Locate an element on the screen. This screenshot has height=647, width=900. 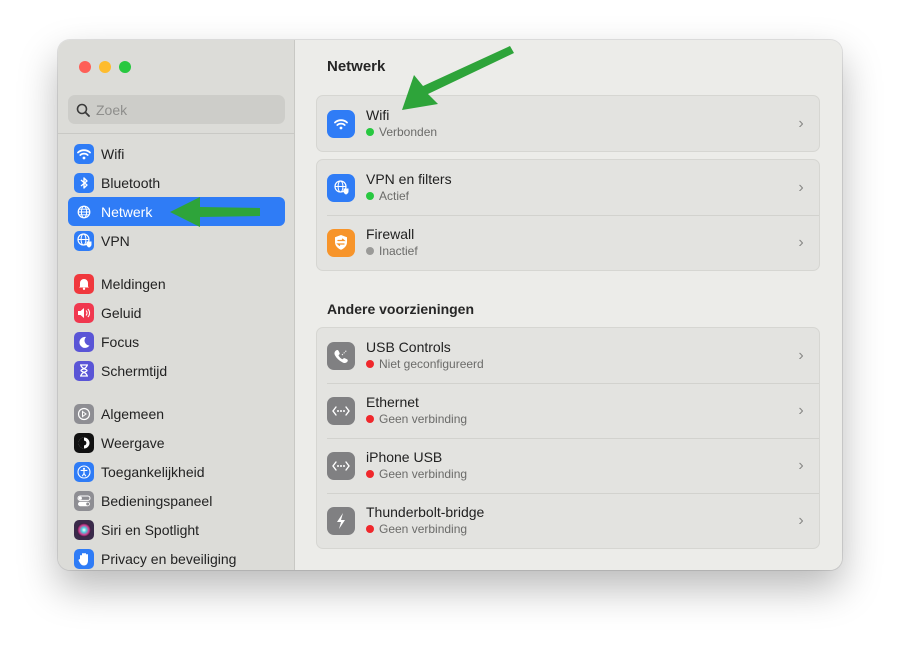
search-icon is located at coordinates (83, 110).